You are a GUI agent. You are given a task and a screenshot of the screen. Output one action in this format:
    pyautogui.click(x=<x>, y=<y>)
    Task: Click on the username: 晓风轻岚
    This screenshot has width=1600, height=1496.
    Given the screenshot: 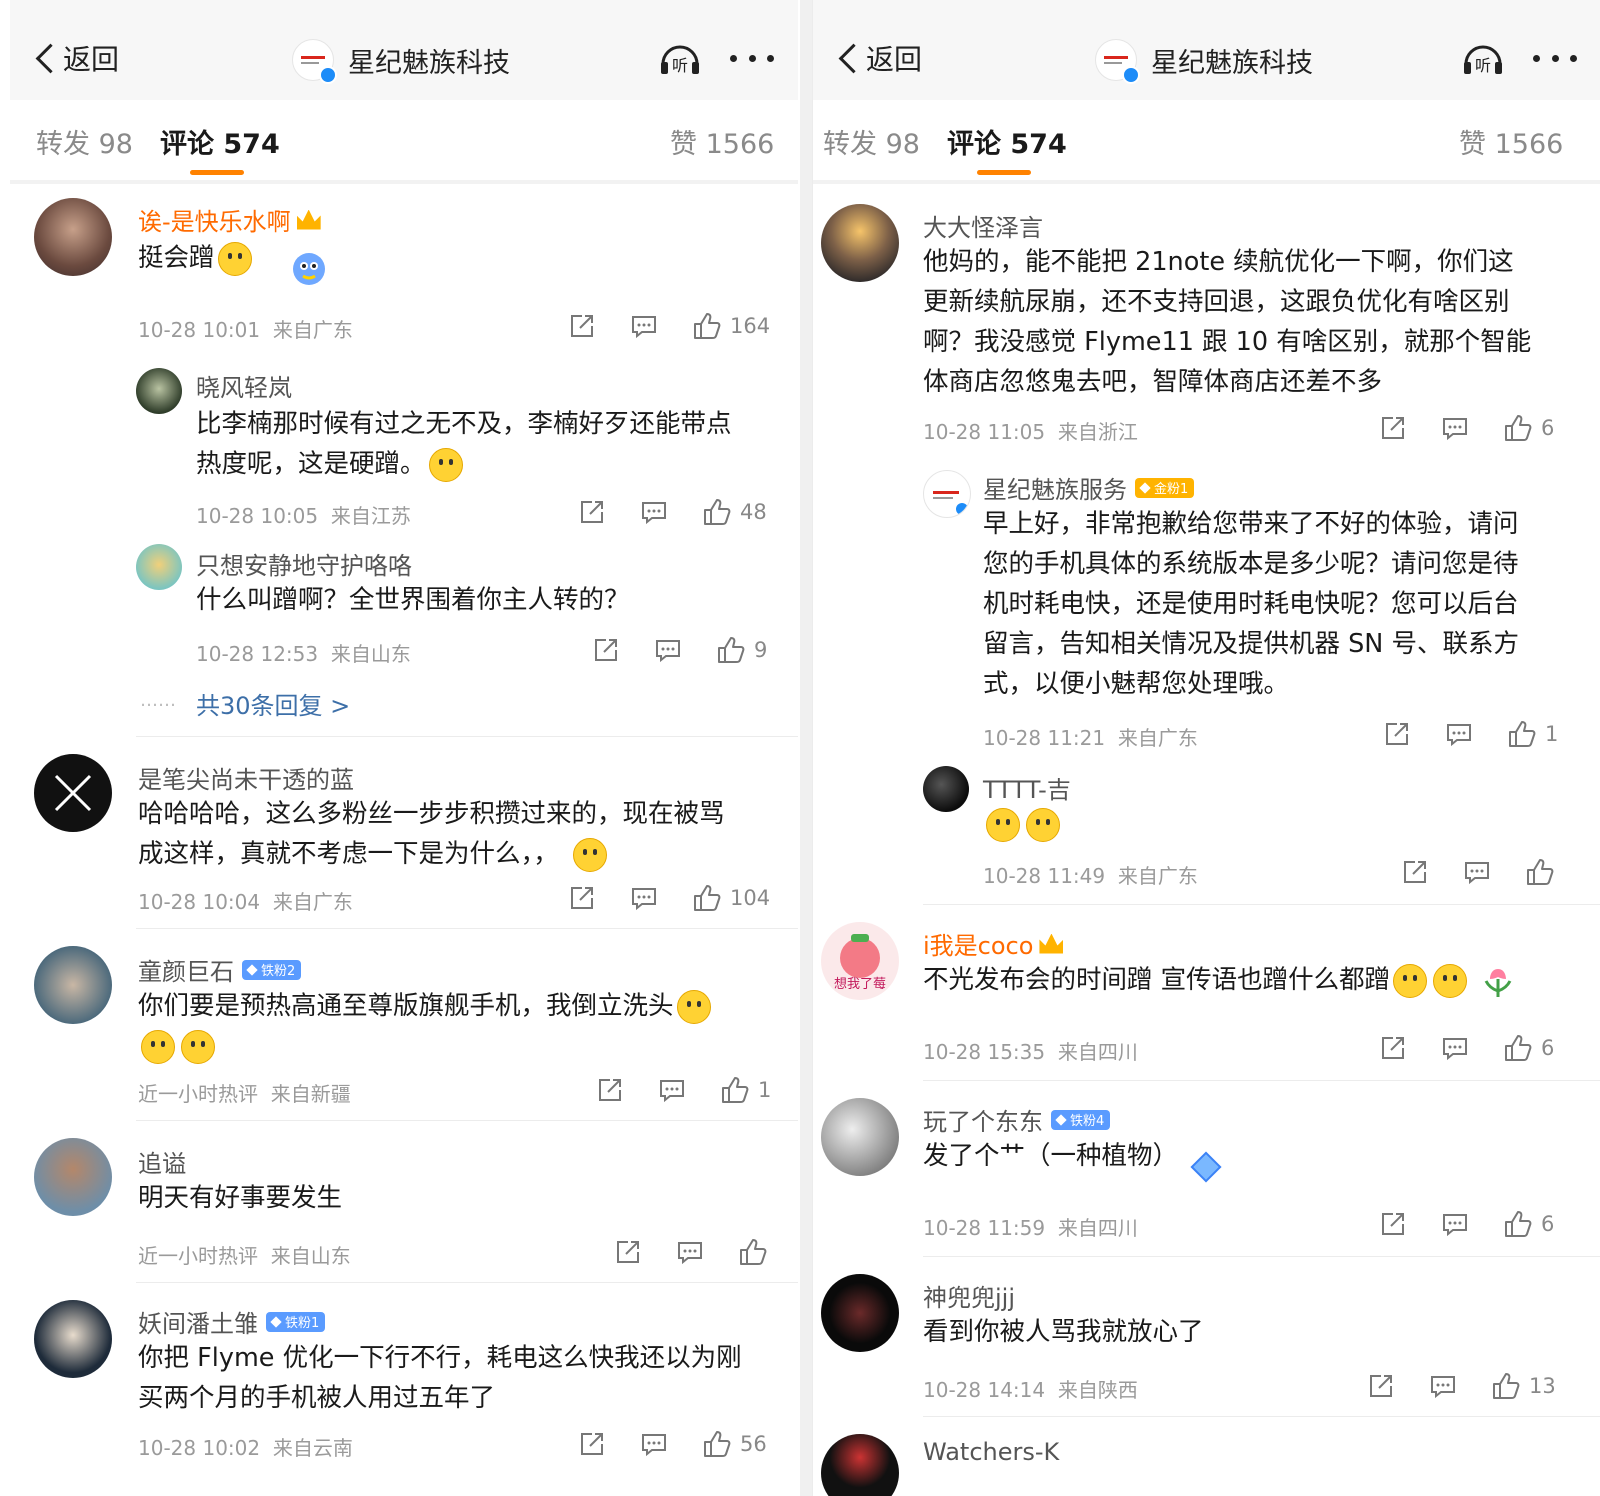 What is the action you would take?
    pyautogui.click(x=244, y=385)
    